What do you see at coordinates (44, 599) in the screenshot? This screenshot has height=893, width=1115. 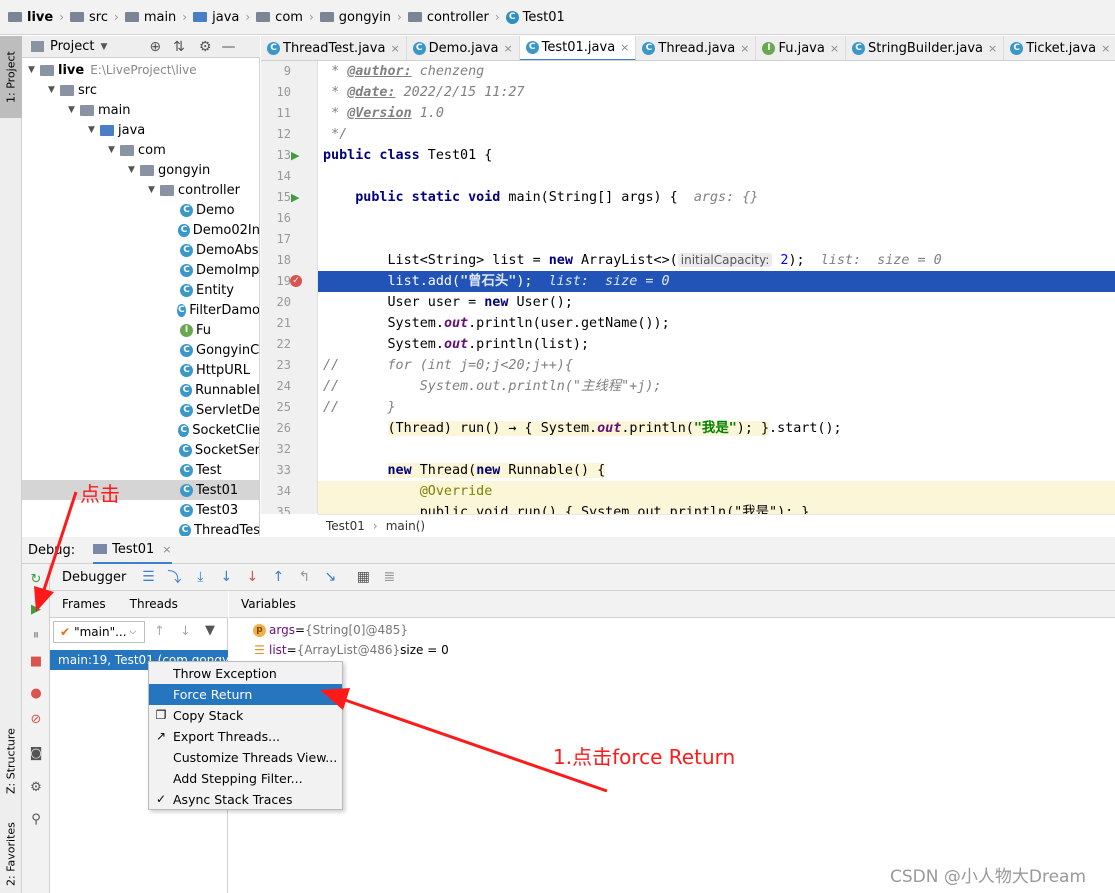 I see `annotation-arrowhead-resume` at bounding box center [44, 599].